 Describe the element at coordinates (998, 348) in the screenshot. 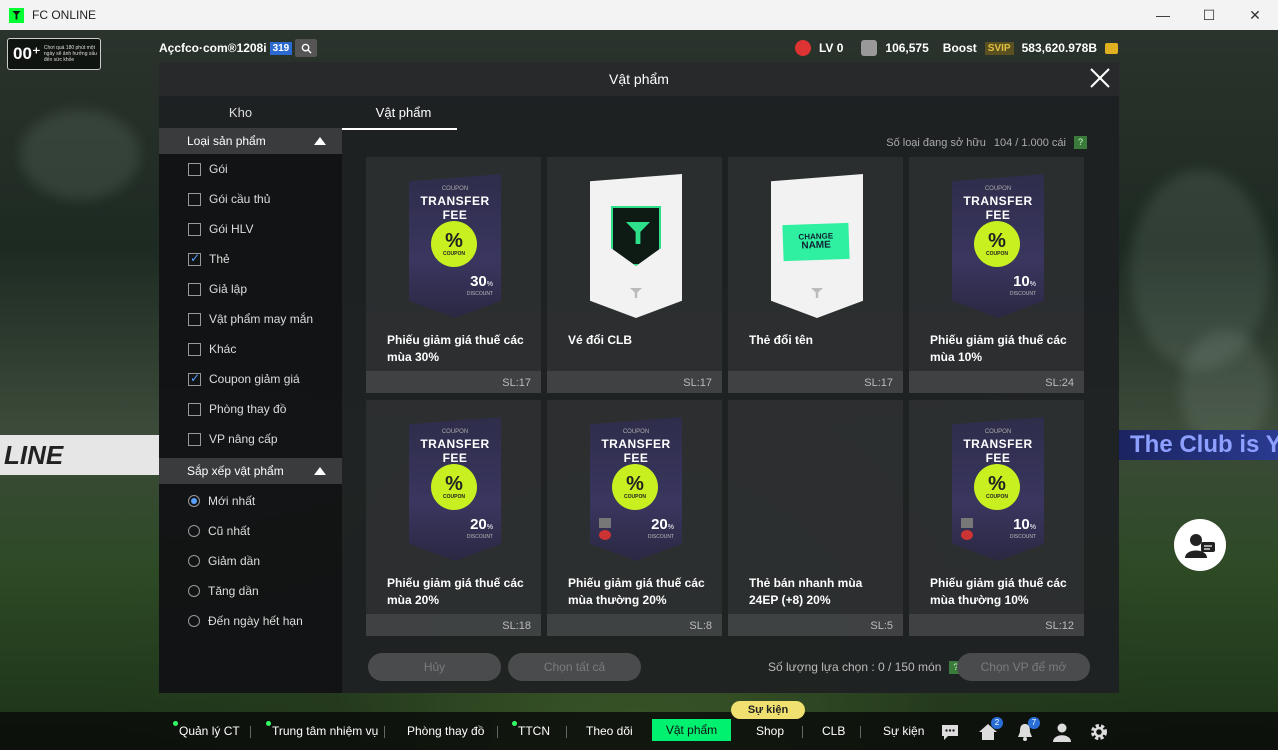

I see `item-name: Phiếu giảm giá thuế các mùa 10%` at that location.